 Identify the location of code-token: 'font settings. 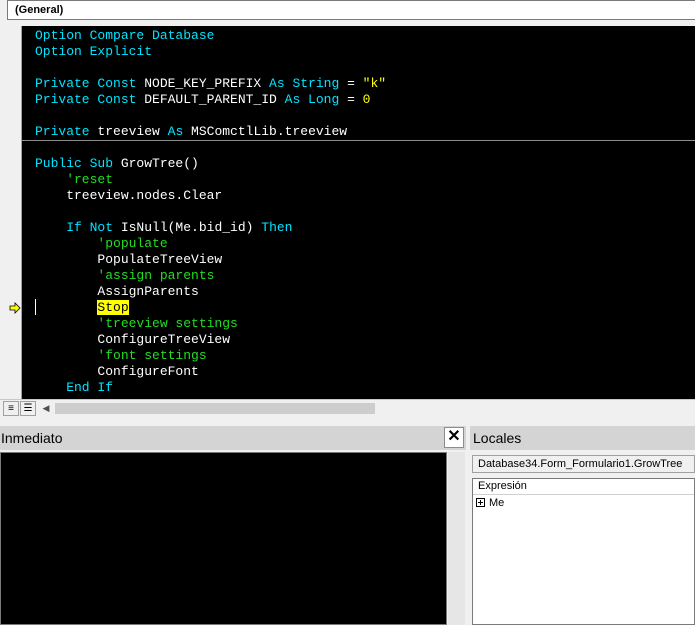
(121, 355).